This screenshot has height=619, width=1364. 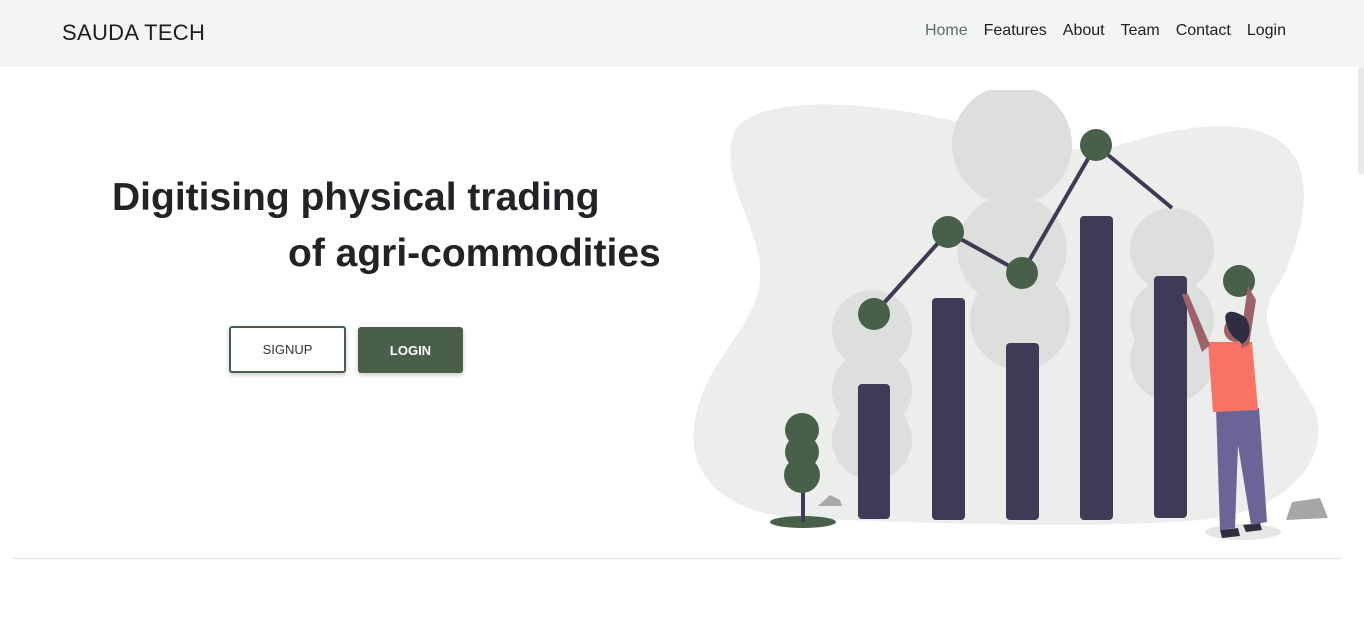 I want to click on nav-item-about: About, so click(x=1084, y=31).